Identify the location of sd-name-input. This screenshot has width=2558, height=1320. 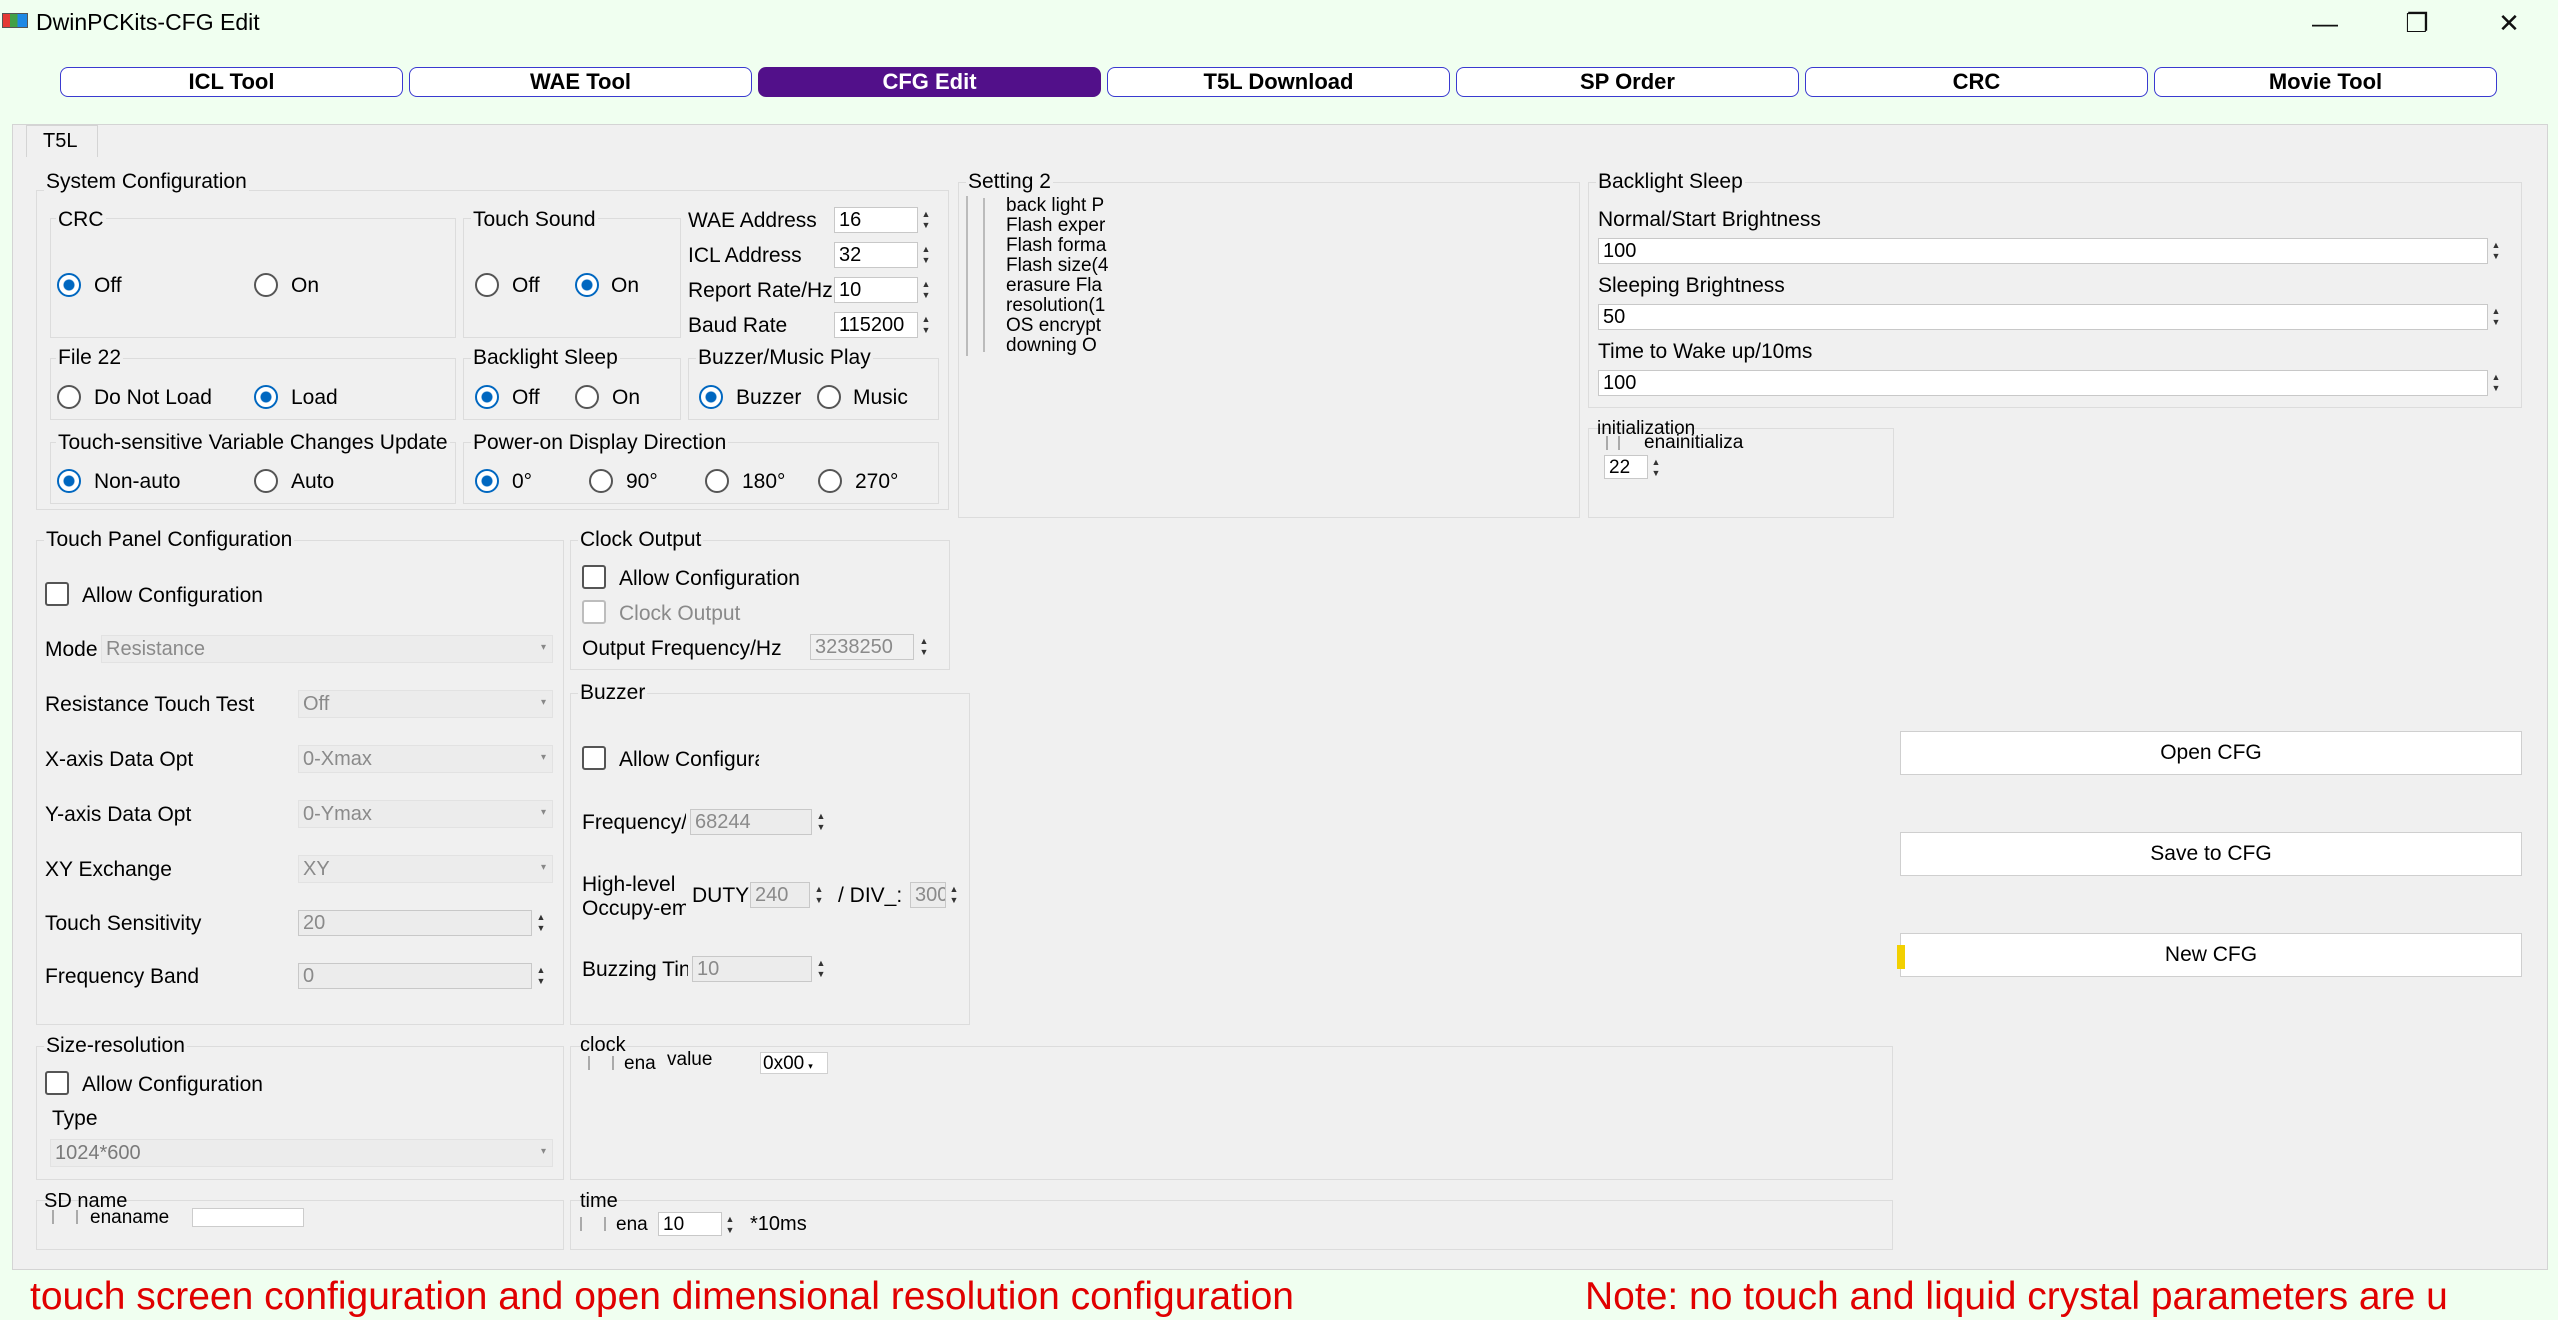
(248, 1217).